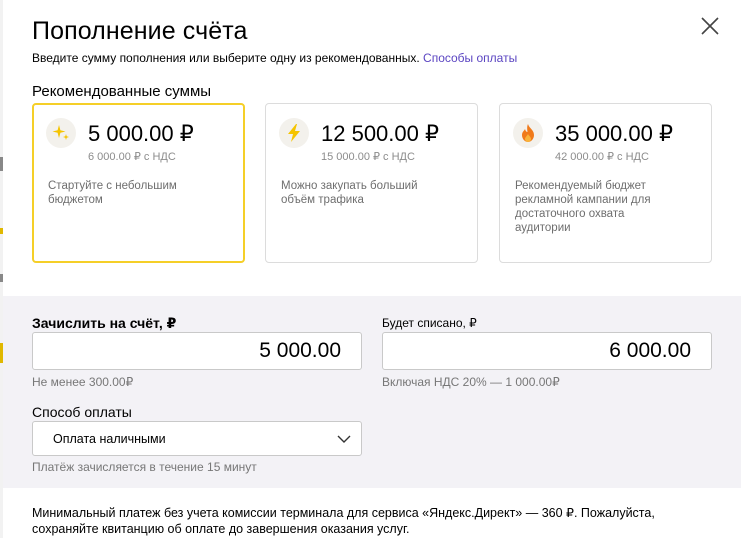 This screenshot has height=538, width=741. Describe the element at coordinates (61, 133) in the screenshot. I see `sparkles-icon` at that location.